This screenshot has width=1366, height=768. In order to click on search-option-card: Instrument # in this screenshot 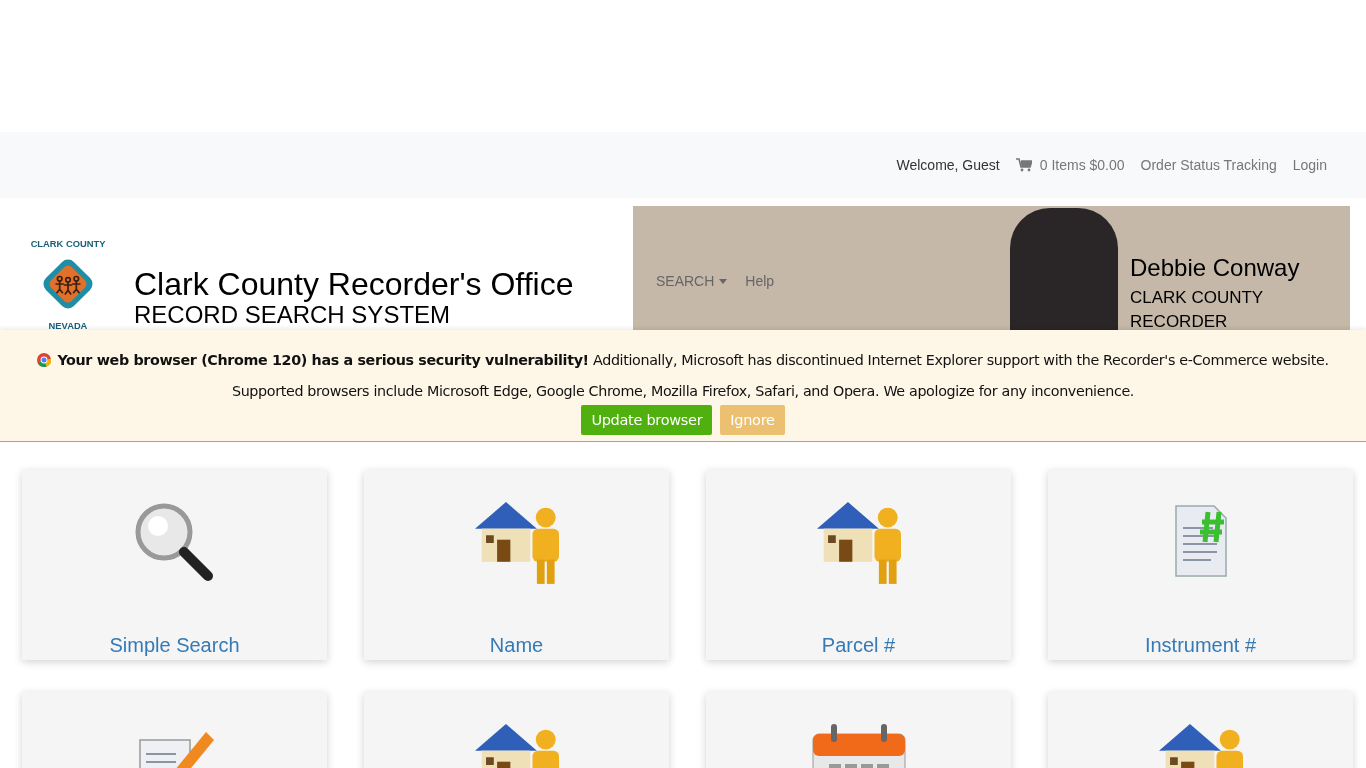, I will do `click(1200, 565)`.